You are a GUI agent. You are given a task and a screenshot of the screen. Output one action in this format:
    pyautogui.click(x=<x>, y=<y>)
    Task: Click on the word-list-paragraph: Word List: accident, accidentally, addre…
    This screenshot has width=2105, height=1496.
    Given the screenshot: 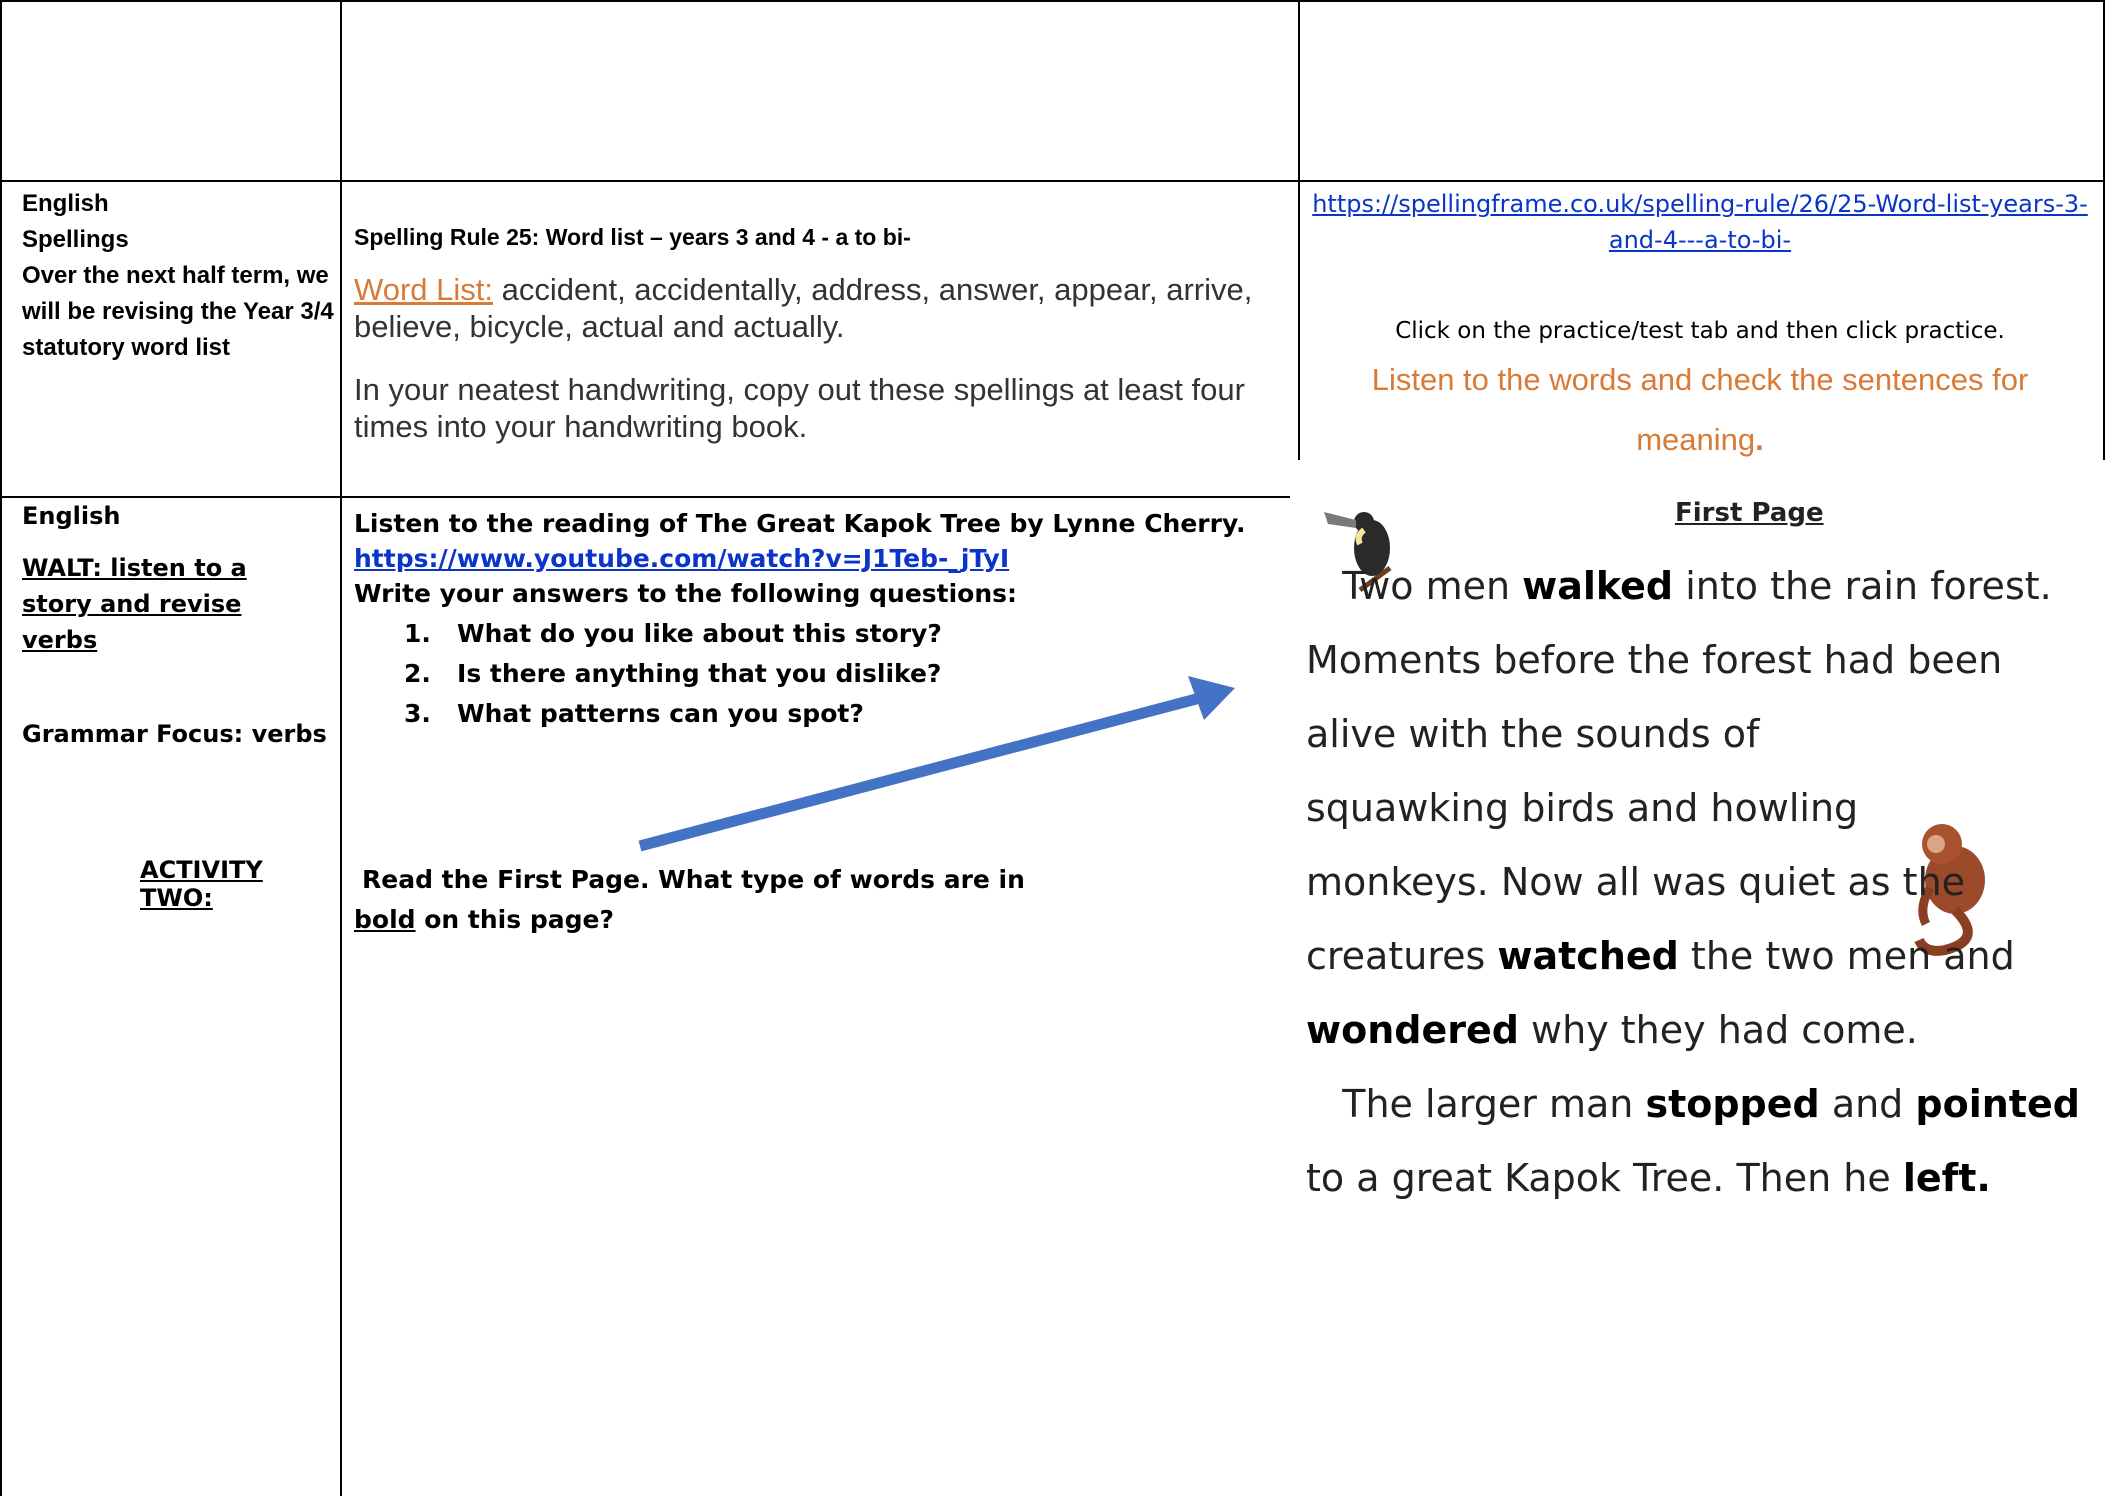 What is the action you would take?
    pyautogui.click(x=819, y=308)
    